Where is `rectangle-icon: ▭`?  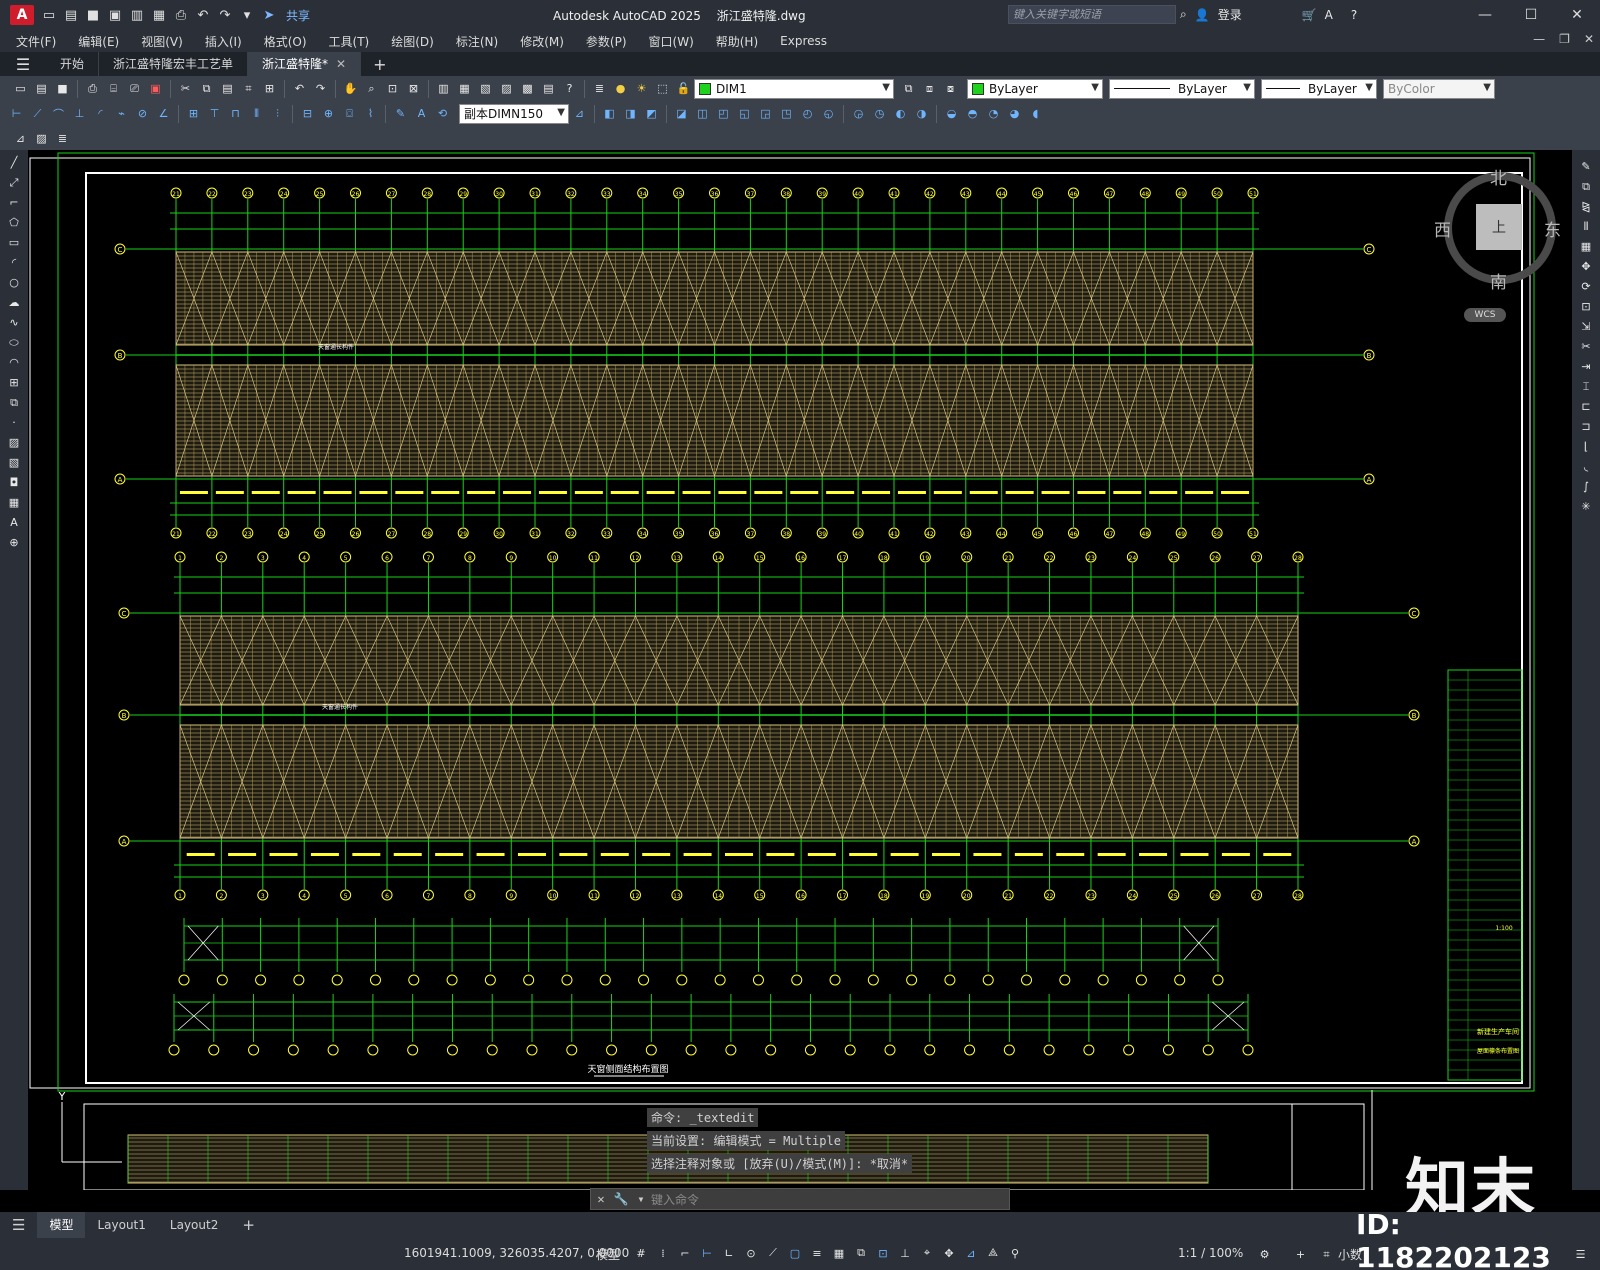
rectangle-icon: ▭ is located at coordinates (14, 242).